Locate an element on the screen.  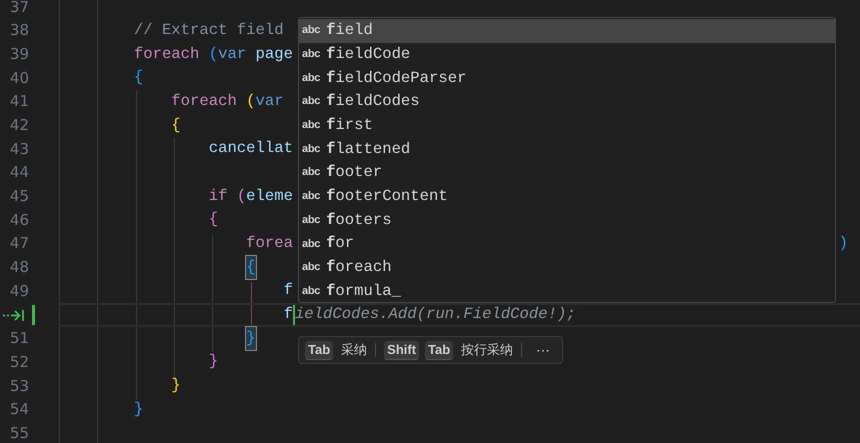
suggestion-item: abc flattened is located at coordinates (567, 149).